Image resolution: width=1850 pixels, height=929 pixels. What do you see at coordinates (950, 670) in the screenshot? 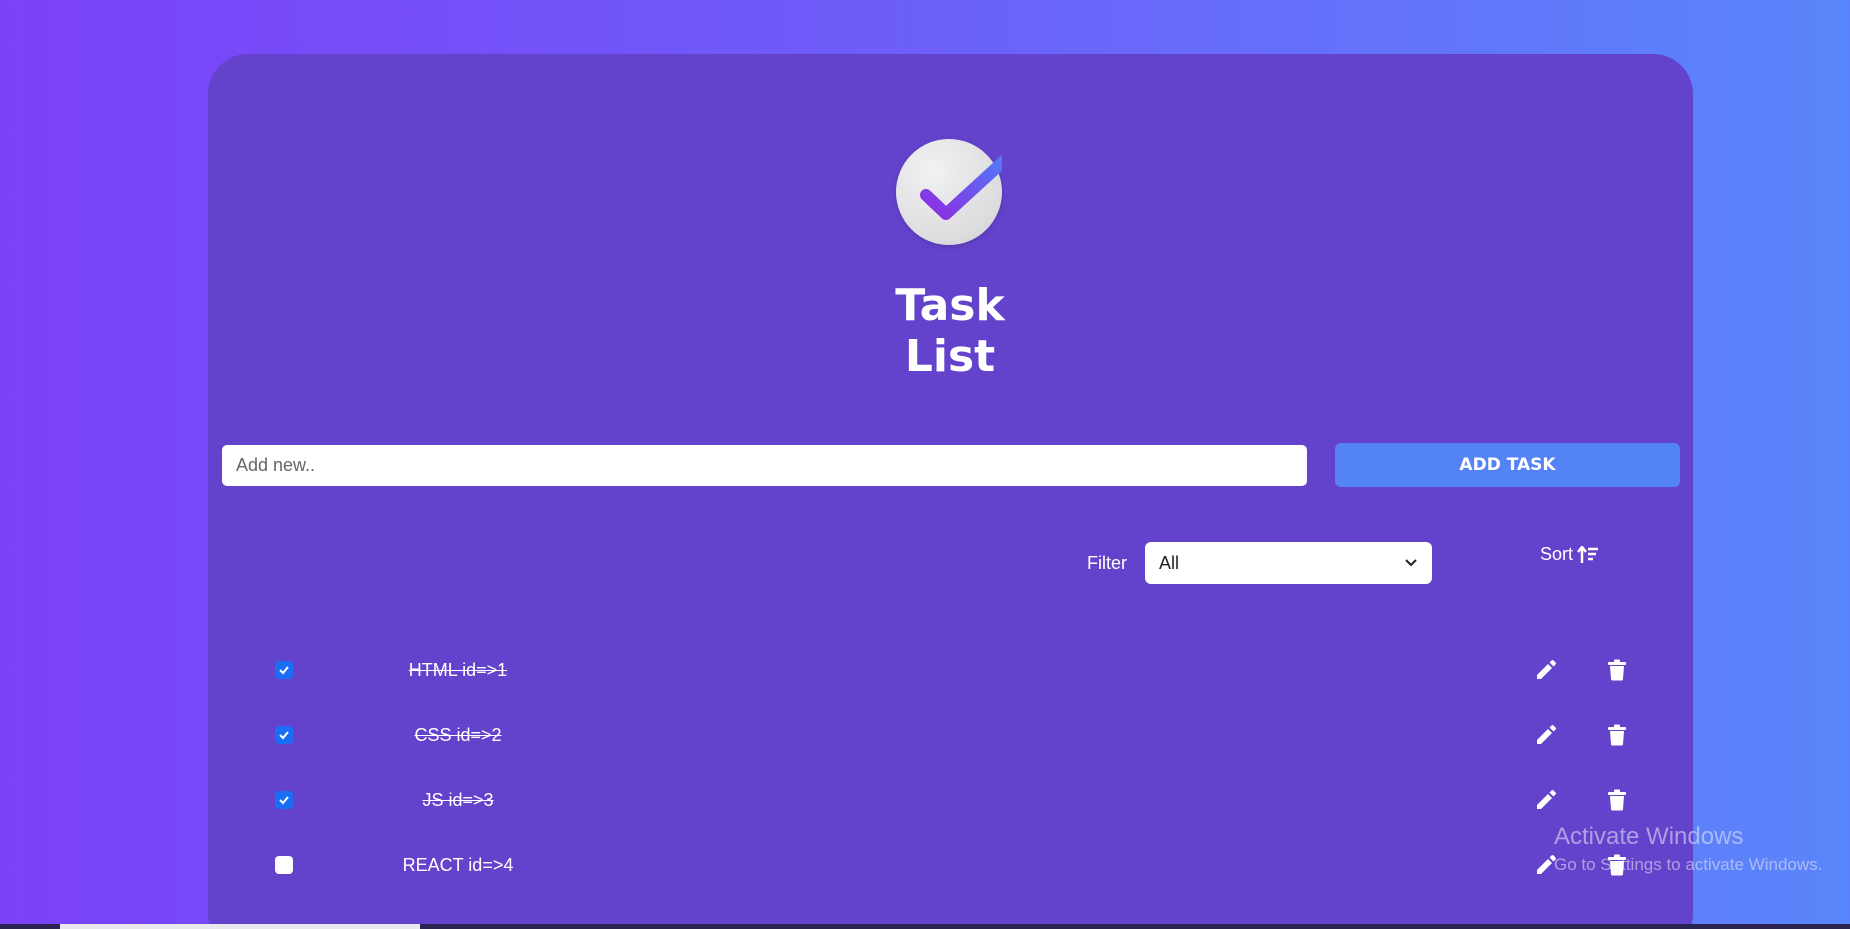
I see `task-row: HTML id=>1` at bounding box center [950, 670].